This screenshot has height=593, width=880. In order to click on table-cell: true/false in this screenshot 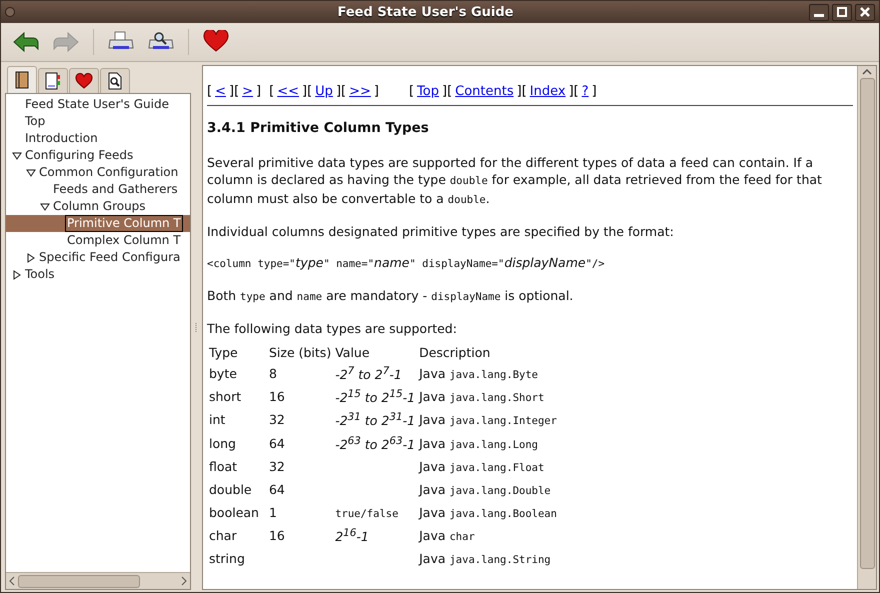, I will do `click(366, 514)`.